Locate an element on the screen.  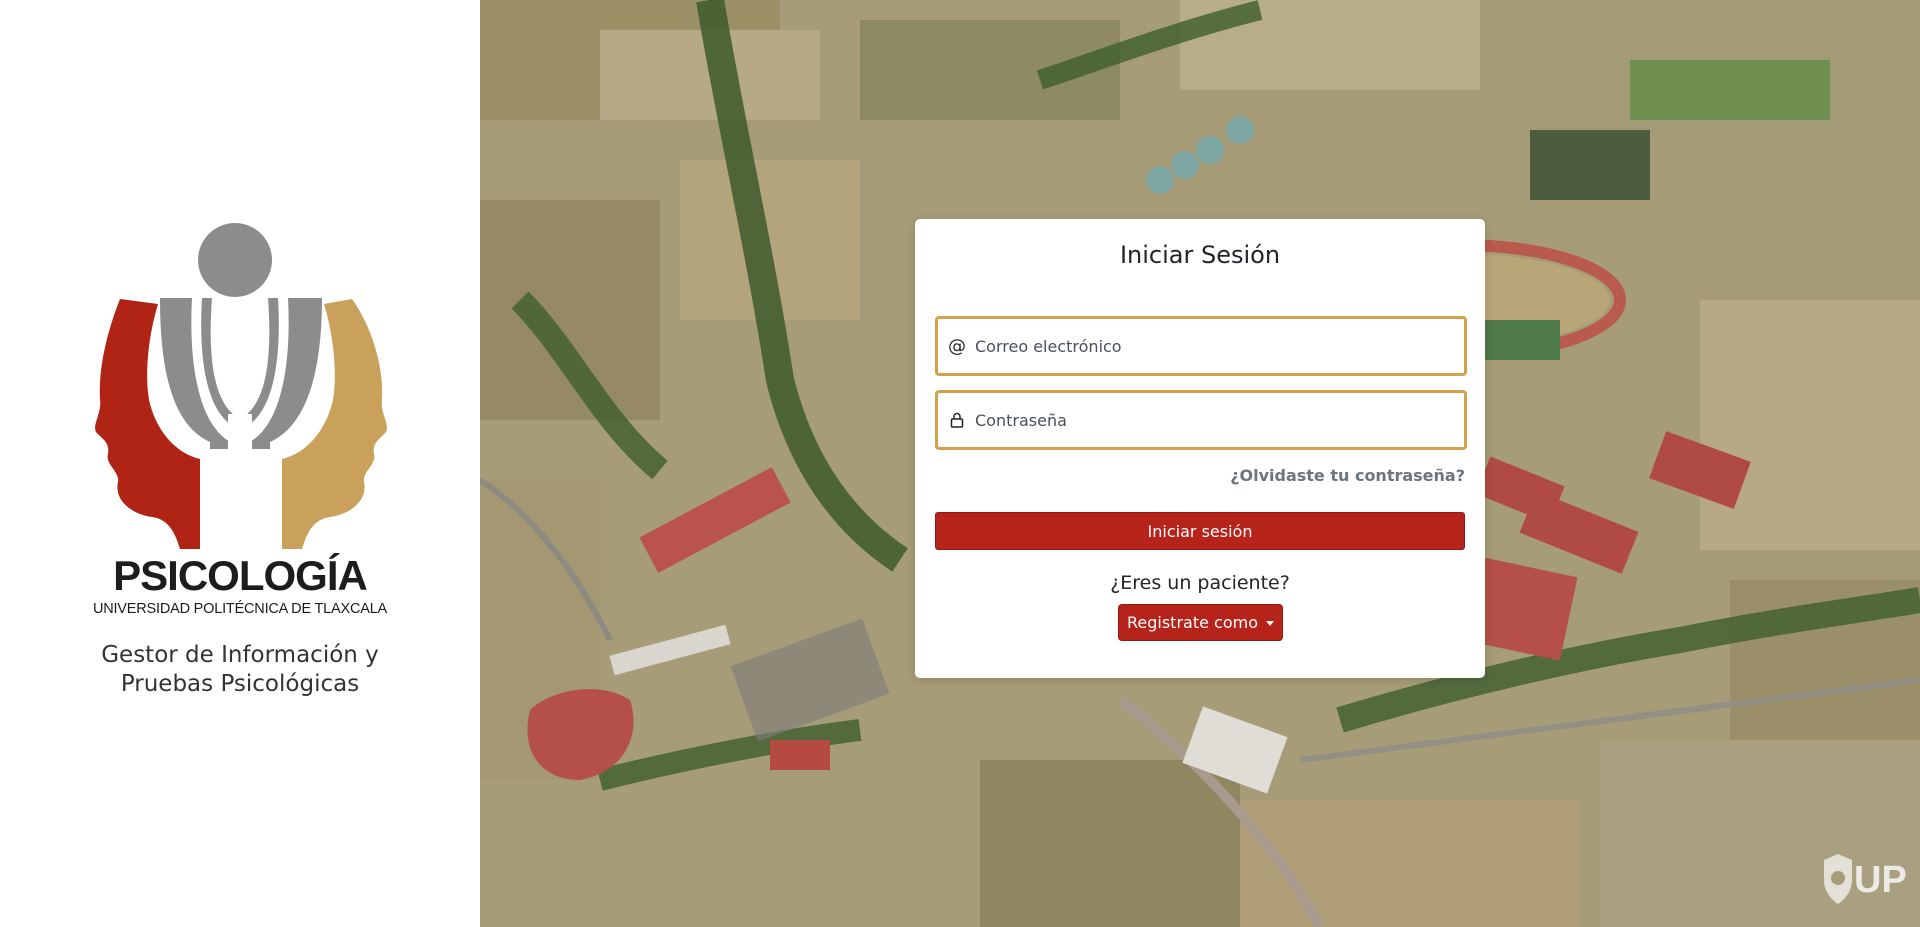
password-field-wrapper is located at coordinates (1201, 420).